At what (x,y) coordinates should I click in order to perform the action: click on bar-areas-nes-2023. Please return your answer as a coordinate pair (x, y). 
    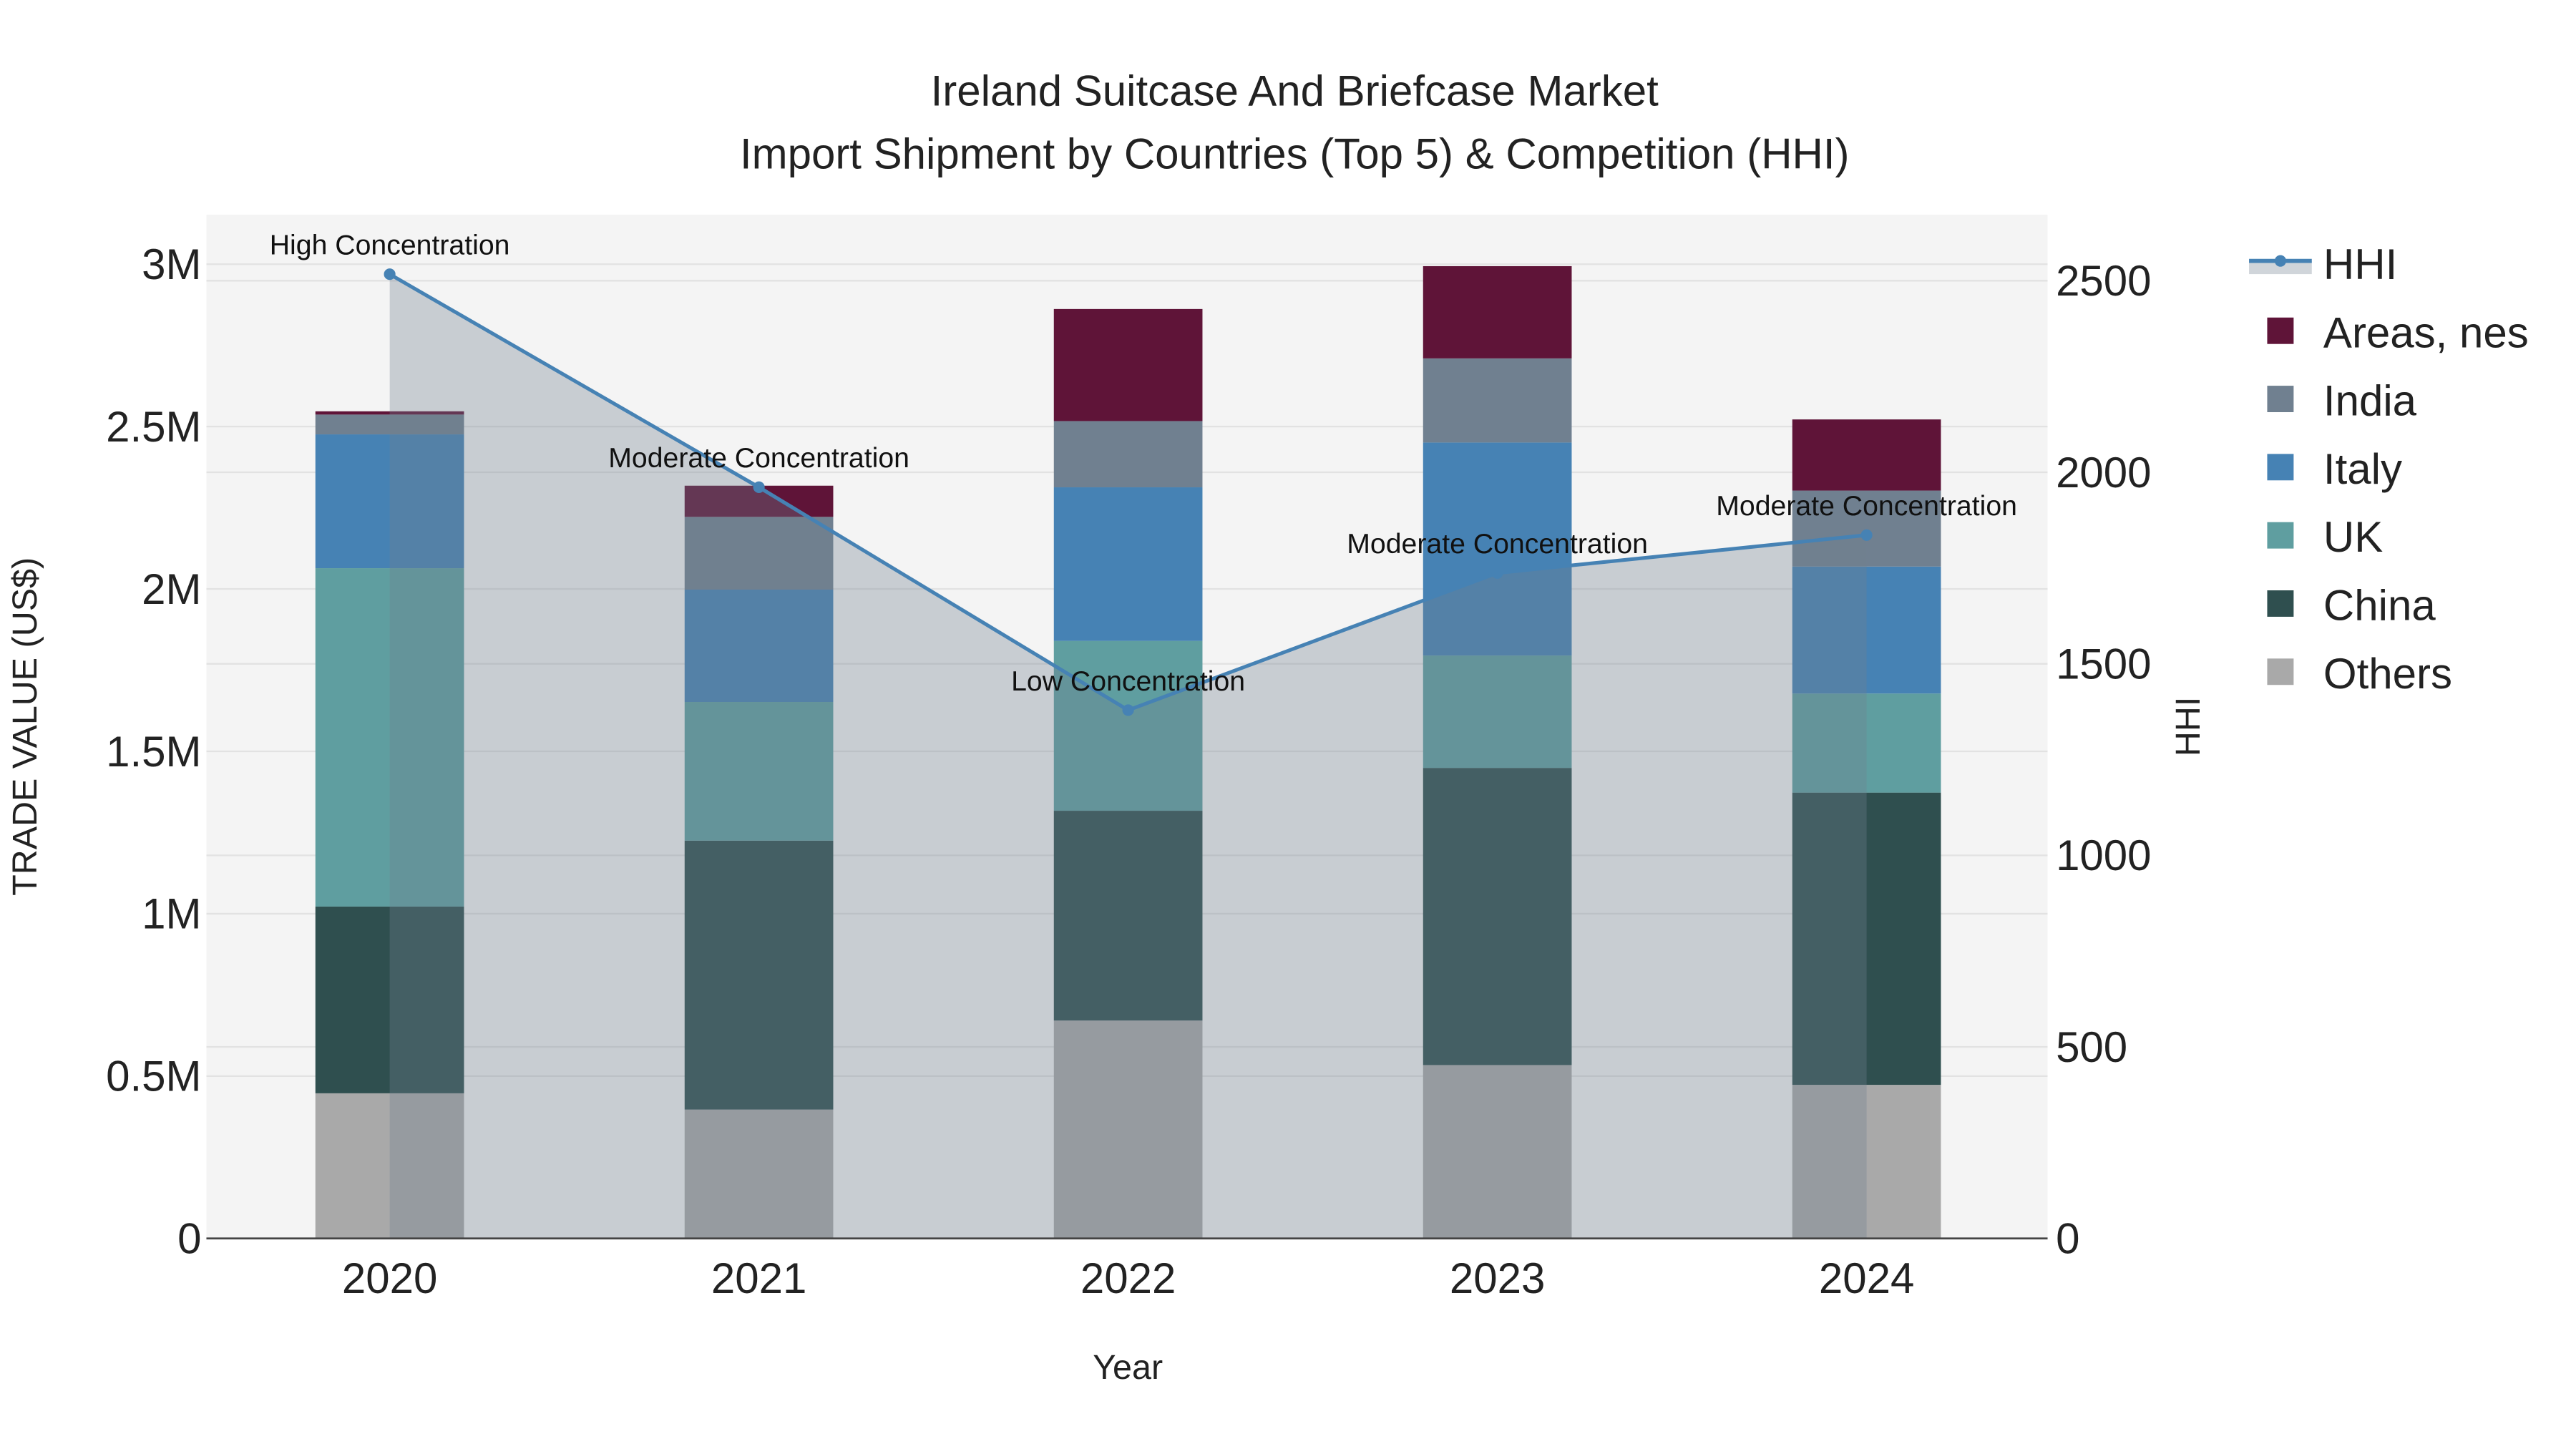
    Looking at the image, I should click on (1497, 311).